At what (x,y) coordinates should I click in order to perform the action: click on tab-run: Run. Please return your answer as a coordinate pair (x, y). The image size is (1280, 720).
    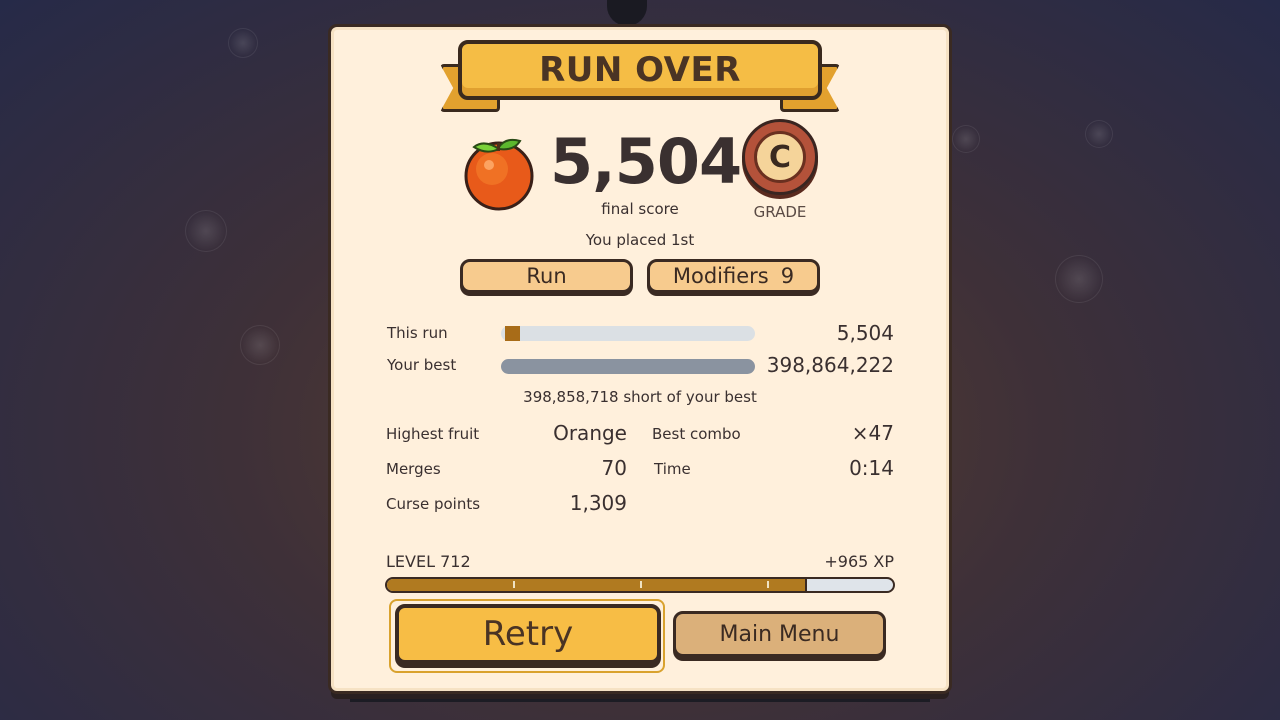
    Looking at the image, I should click on (546, 276).